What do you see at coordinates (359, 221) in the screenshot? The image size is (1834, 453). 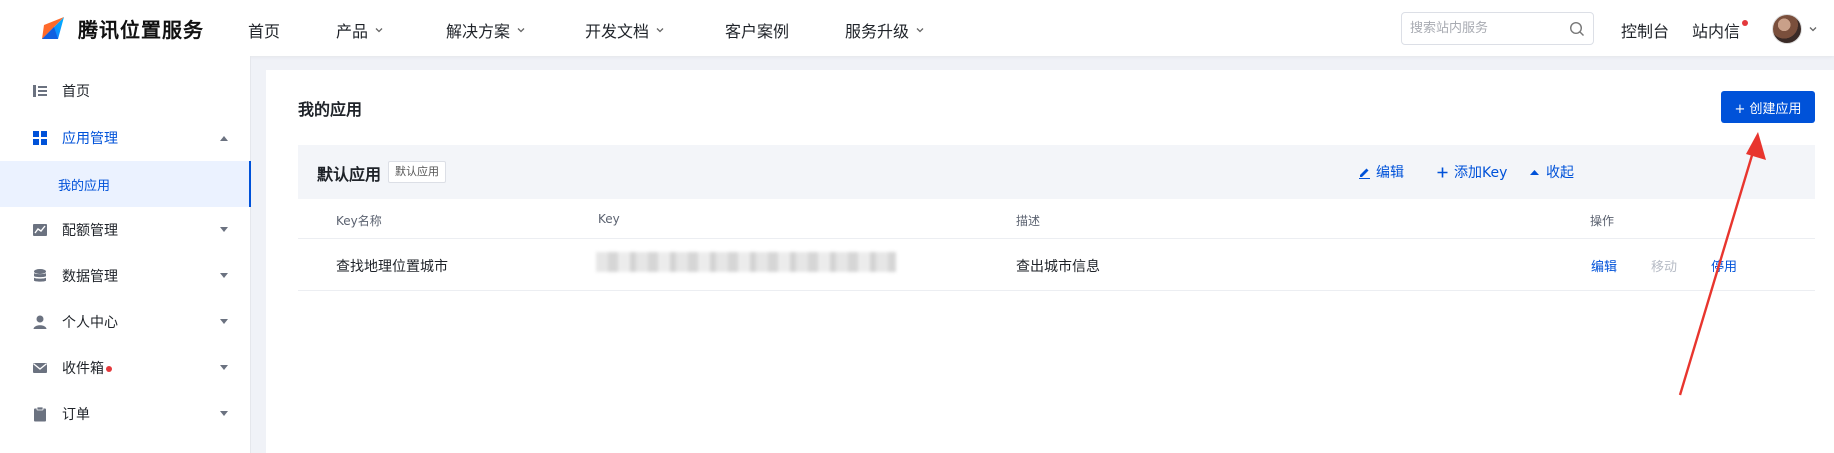 I see `column-header: Key名称` at bounding box center [359, 221].